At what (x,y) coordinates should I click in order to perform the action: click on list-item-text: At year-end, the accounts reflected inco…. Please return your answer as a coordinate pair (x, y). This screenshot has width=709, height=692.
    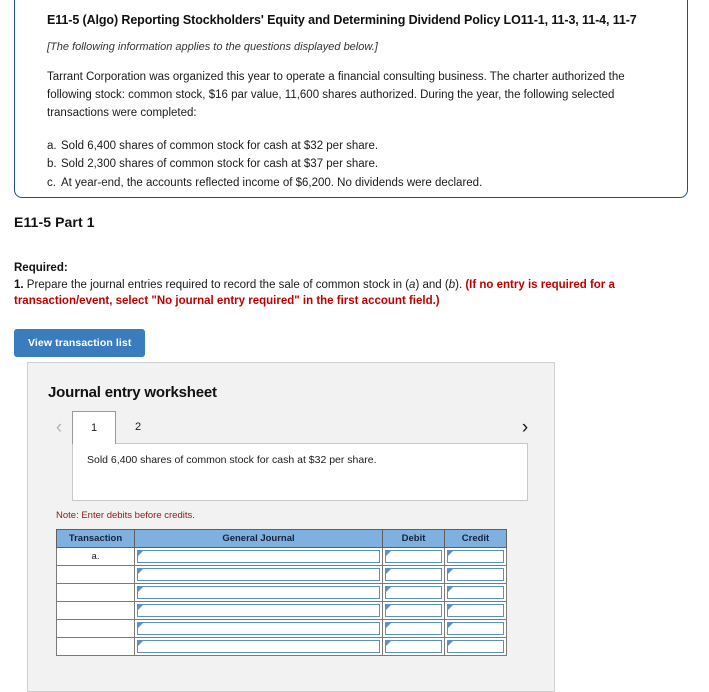
    Looking at the image, I should click on (272, 182).